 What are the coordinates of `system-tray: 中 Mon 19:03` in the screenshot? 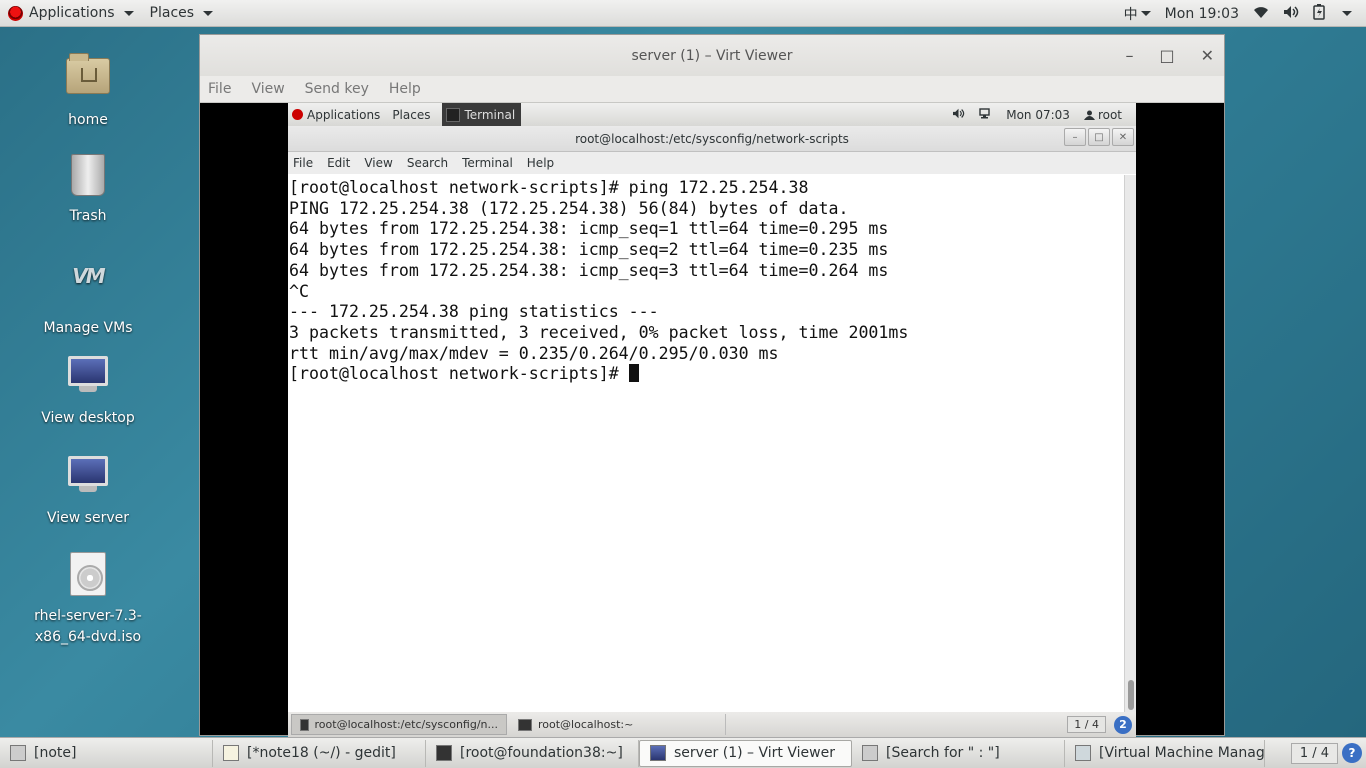 It's located at (1245, 13).